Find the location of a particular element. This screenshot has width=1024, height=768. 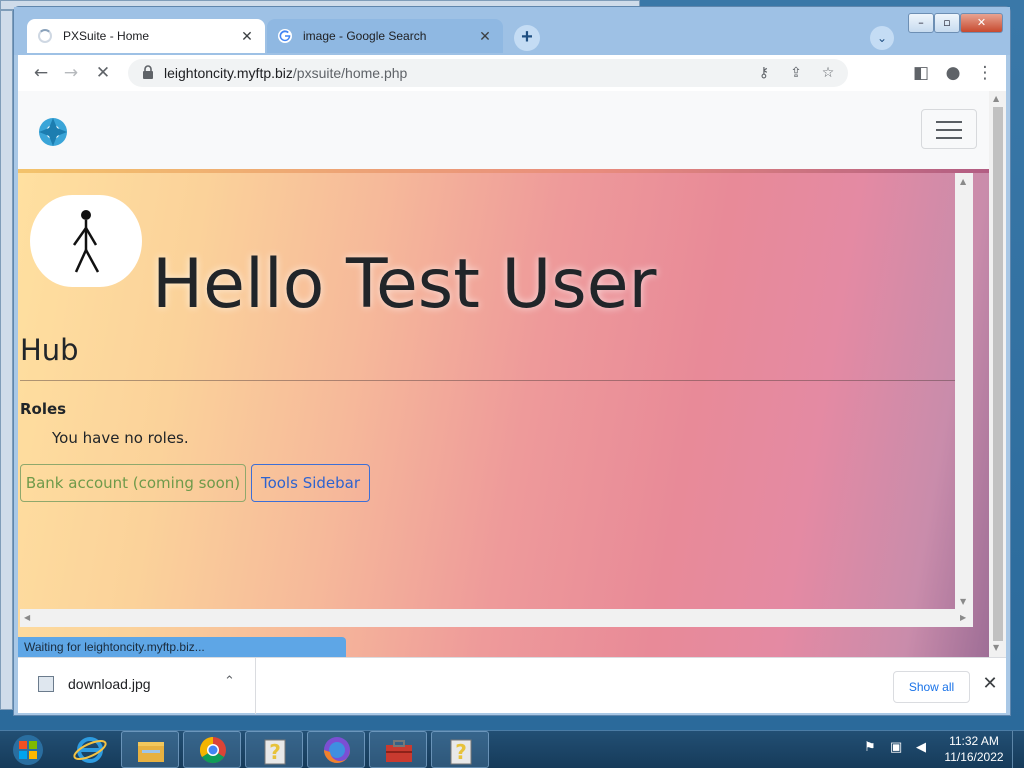

menu-kebab-icon: ⋮ is located at coordinates (985, 73).